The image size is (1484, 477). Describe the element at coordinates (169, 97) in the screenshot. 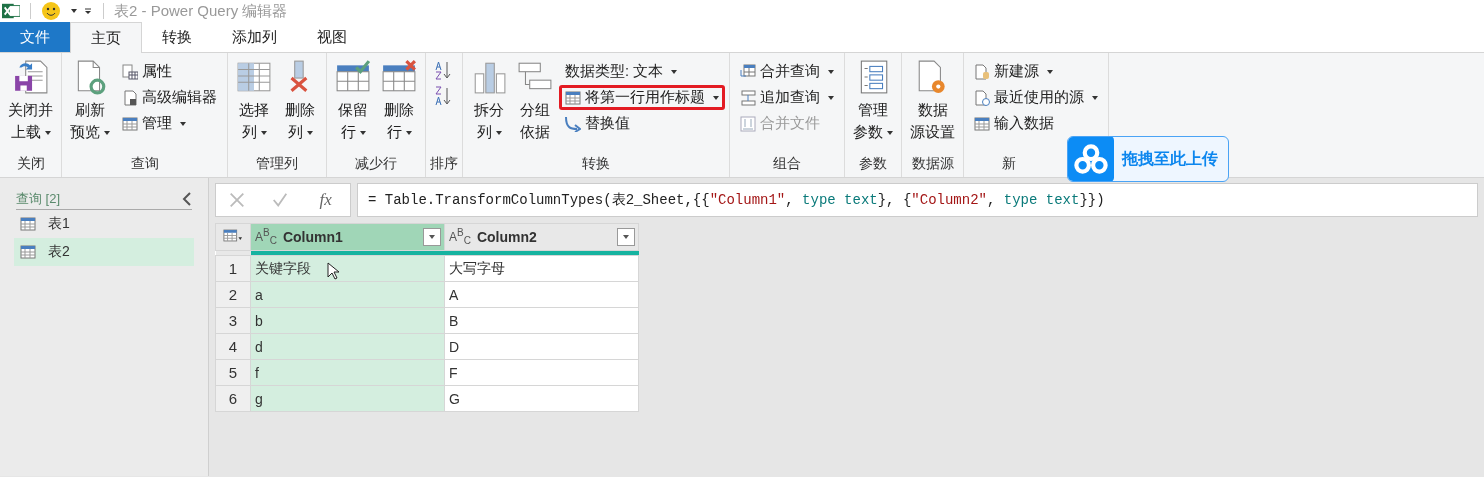

I see `ribbon-button: 高级编辑器` at that location.